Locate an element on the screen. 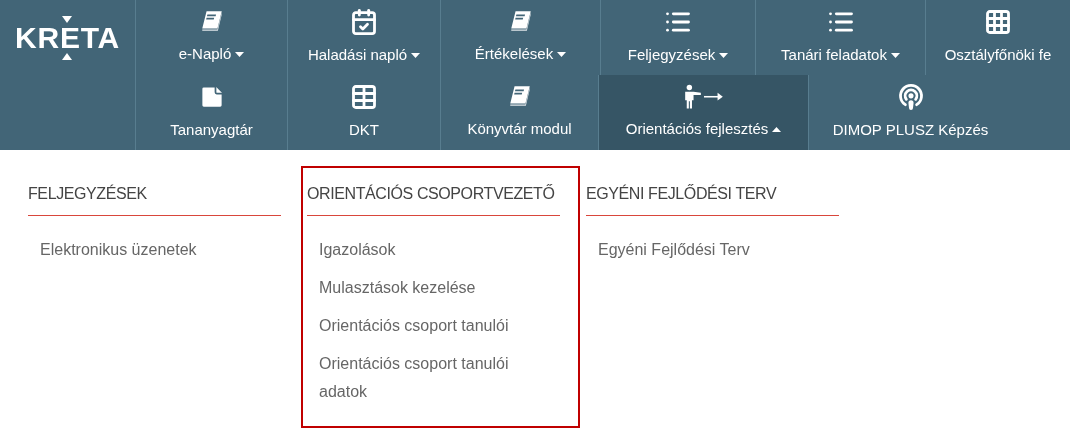  nav-menu-item: DIMOP PLUSZ Képzés is located at coordinates (910, 112).